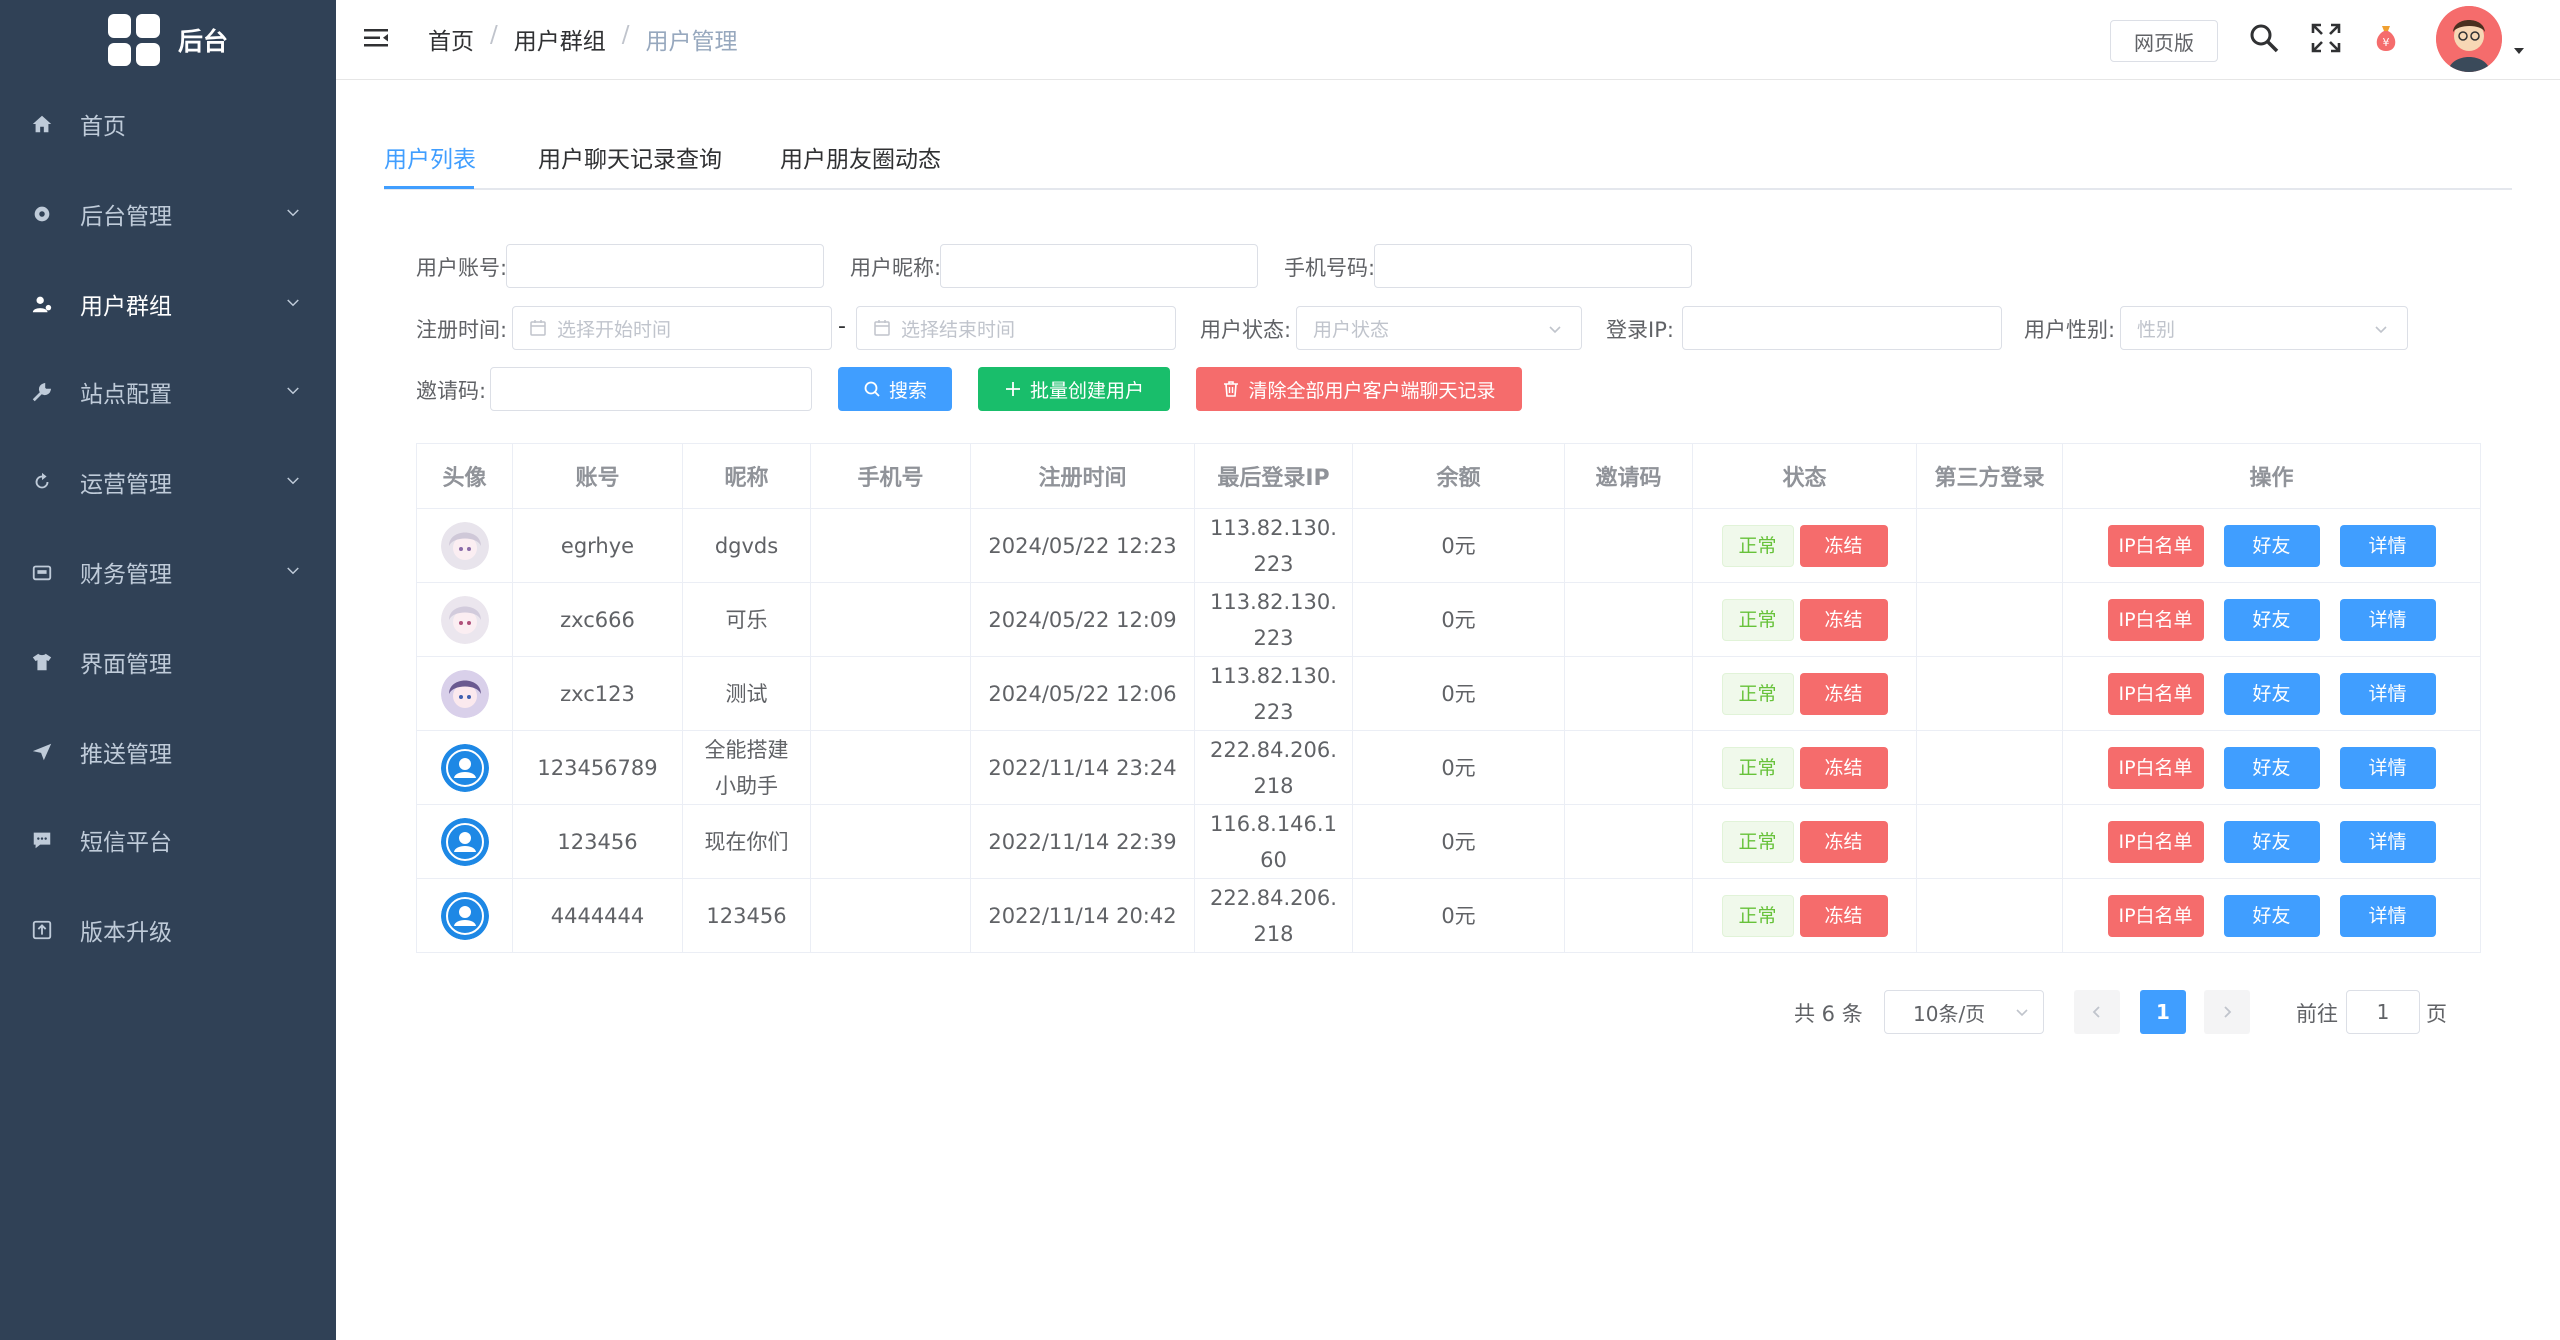 The height and width of the screenshot is (1340, 2560). Describe the element at coordinates (746, 619) in the screenshot. I see `nickname-cell: 可乐` at that location.